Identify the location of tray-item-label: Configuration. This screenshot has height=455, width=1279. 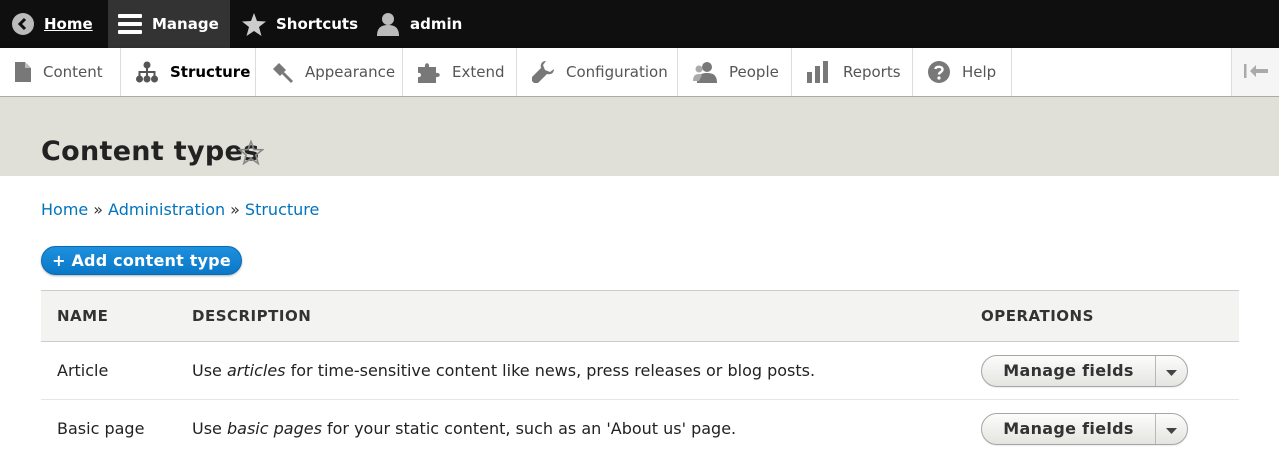
(617, 72).